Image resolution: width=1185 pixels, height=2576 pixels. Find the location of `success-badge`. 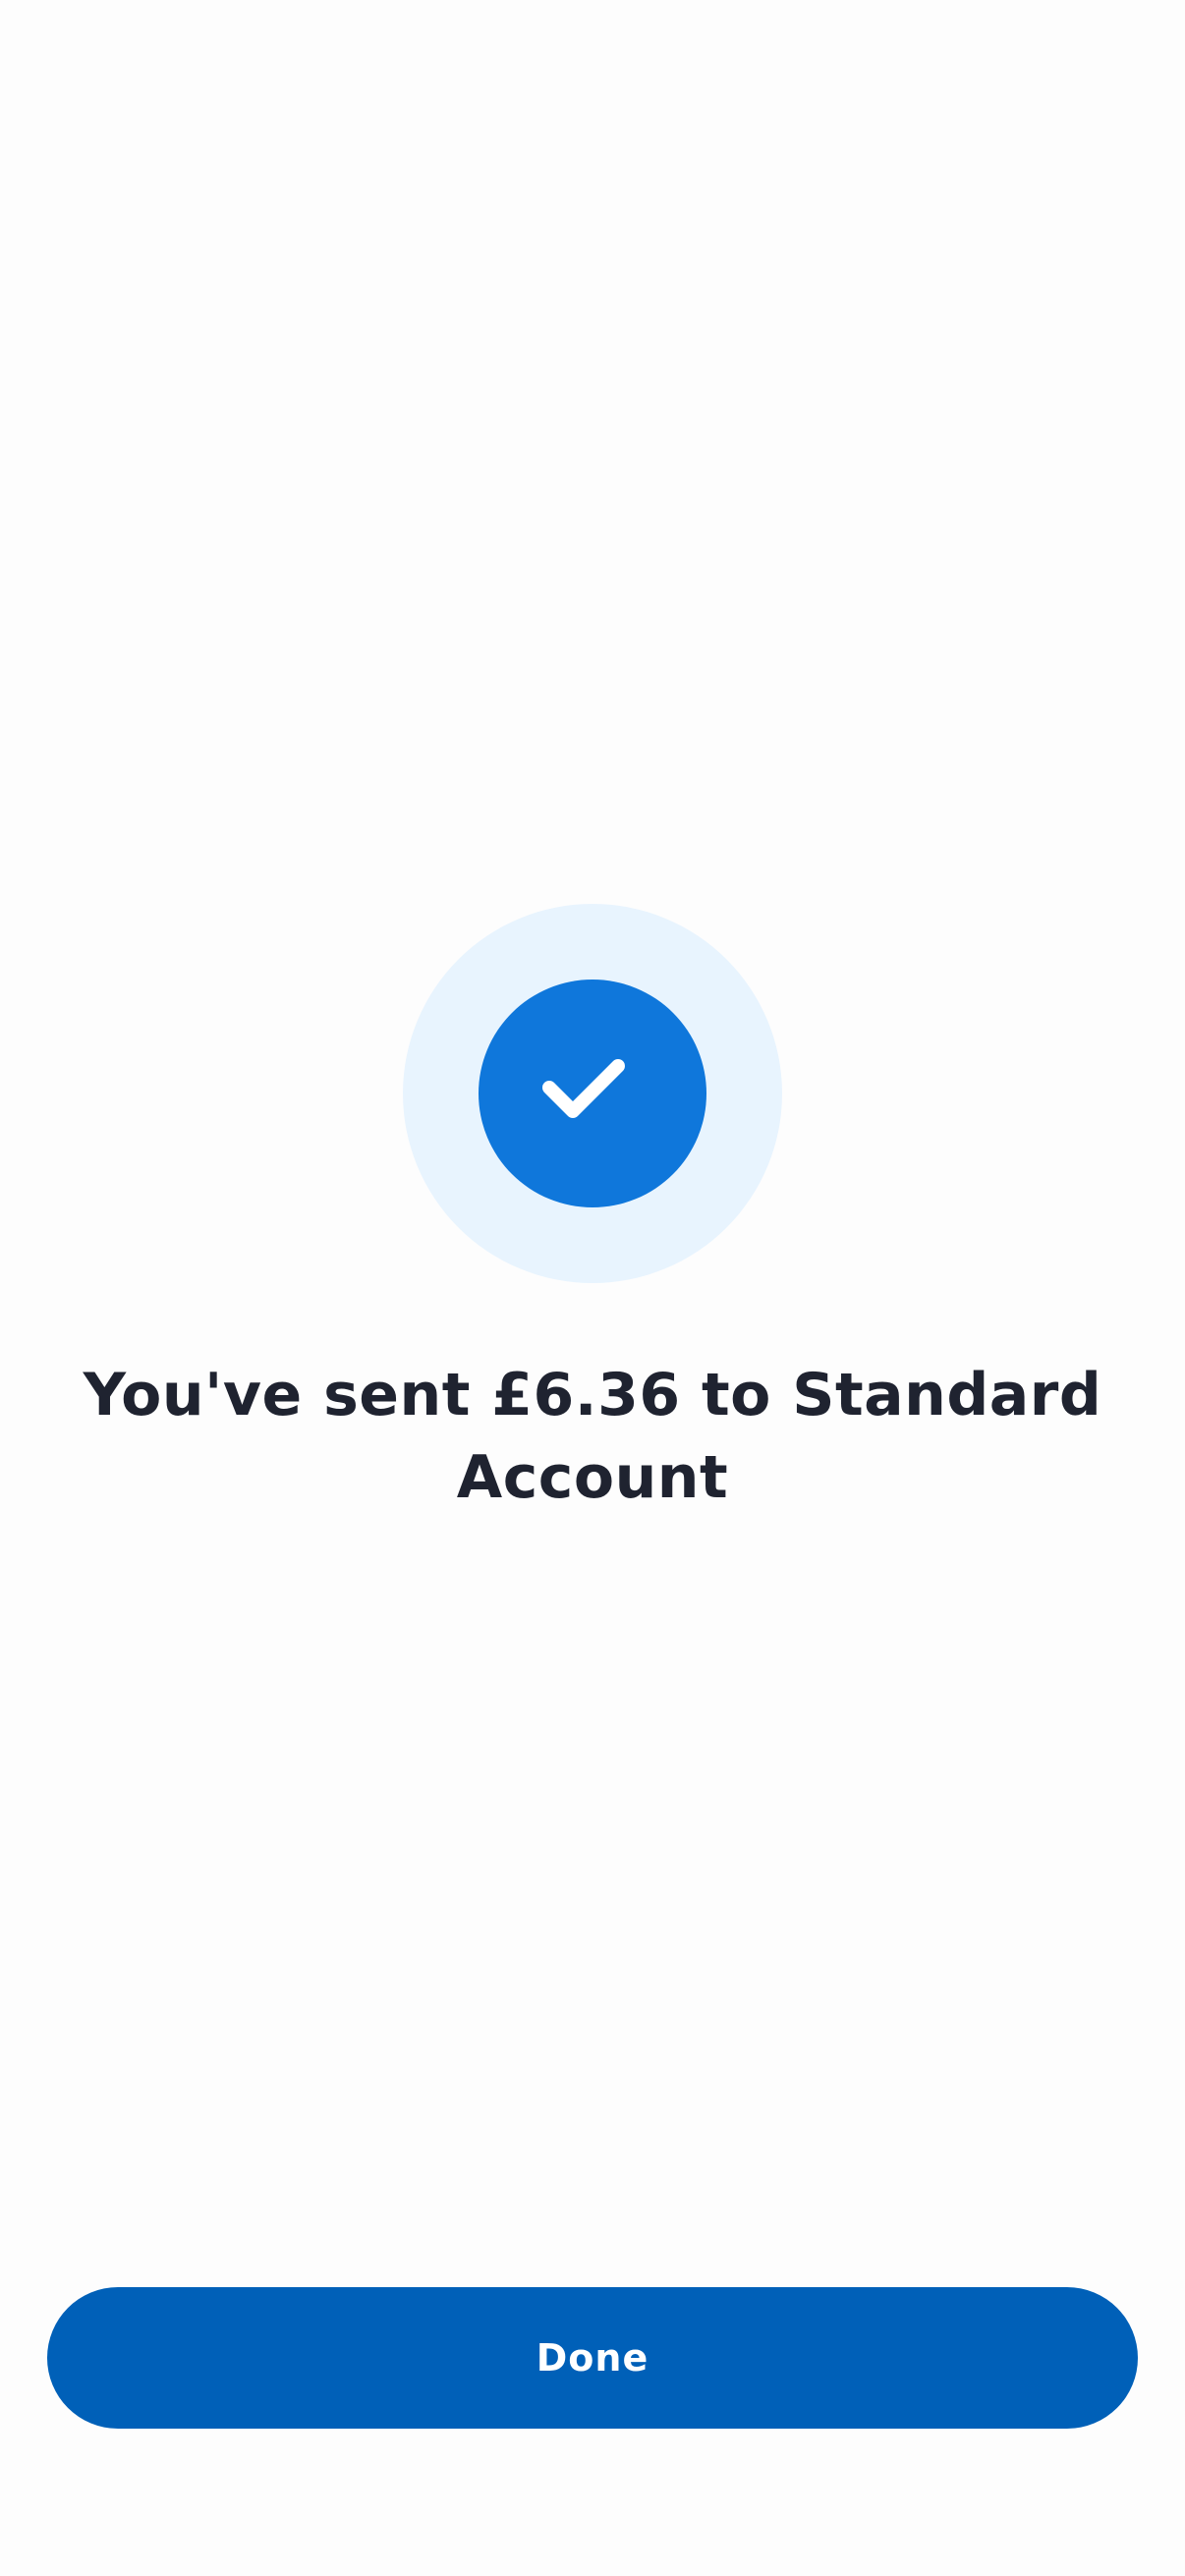

success-badge is located at coordinates (592, 1093).